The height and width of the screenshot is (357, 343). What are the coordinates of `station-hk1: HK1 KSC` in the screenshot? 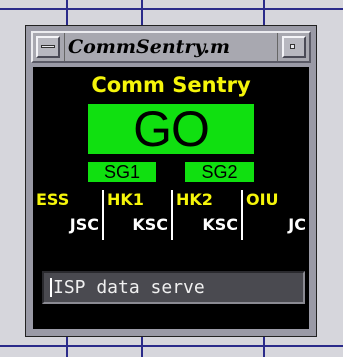 It's located at (136, 215).